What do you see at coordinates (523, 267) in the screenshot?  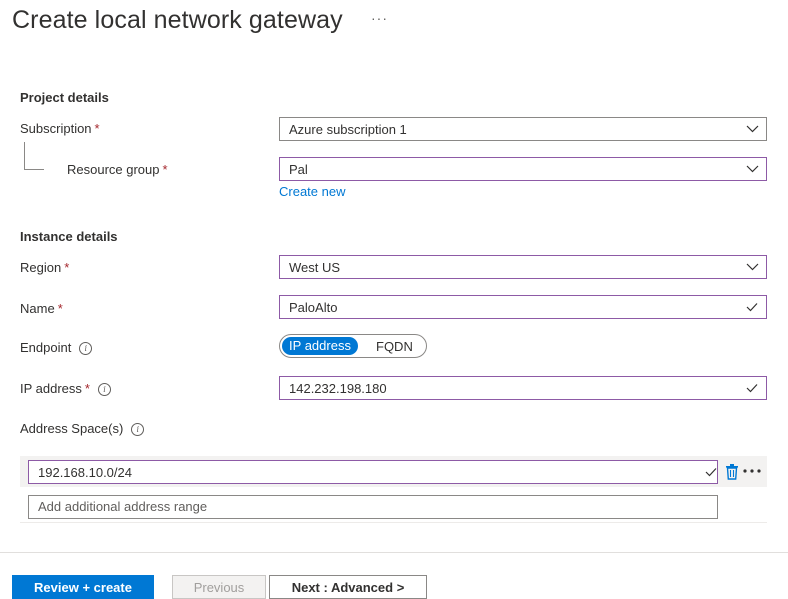 I see `region-select: West US` at bounding box center [523, 267].